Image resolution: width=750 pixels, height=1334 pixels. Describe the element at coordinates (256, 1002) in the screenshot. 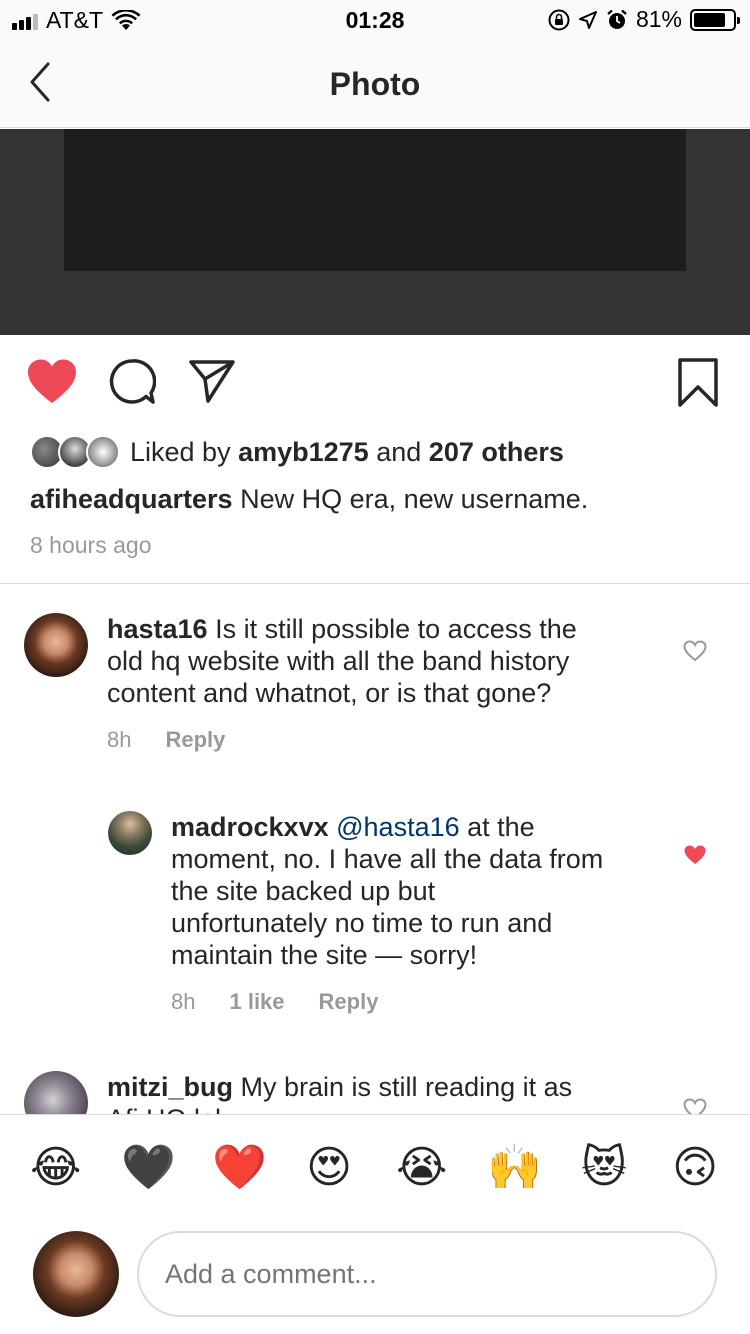

I see `comment-likes-link: 1 like` at that location.